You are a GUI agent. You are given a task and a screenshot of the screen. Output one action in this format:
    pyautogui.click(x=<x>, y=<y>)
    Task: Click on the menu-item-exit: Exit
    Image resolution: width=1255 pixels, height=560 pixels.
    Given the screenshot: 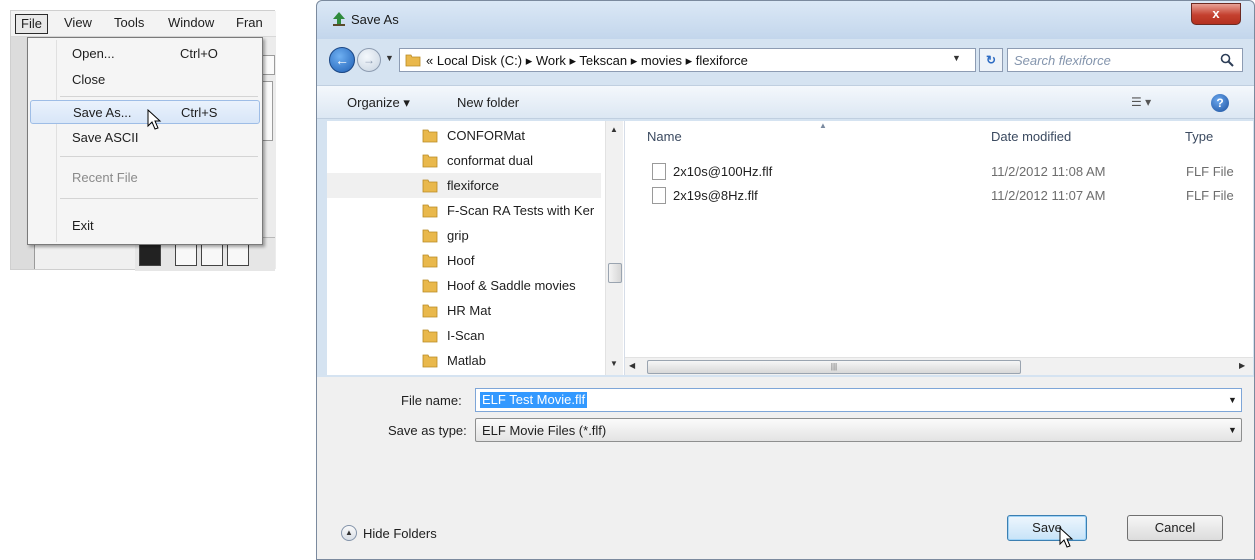 What is the action you would take?
    pyautogui.click(x=145, y=226)
    